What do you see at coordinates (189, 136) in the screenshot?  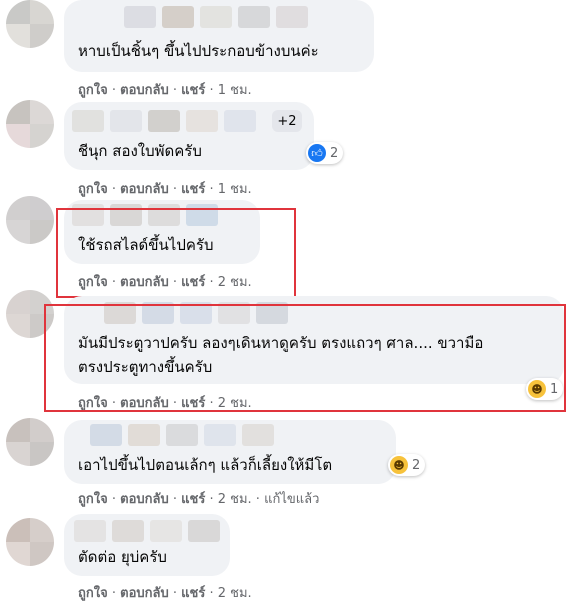 I see `comment-bubble: +2 ชีนุก สองใบพัดครับ` at bounding box center [189, 136].